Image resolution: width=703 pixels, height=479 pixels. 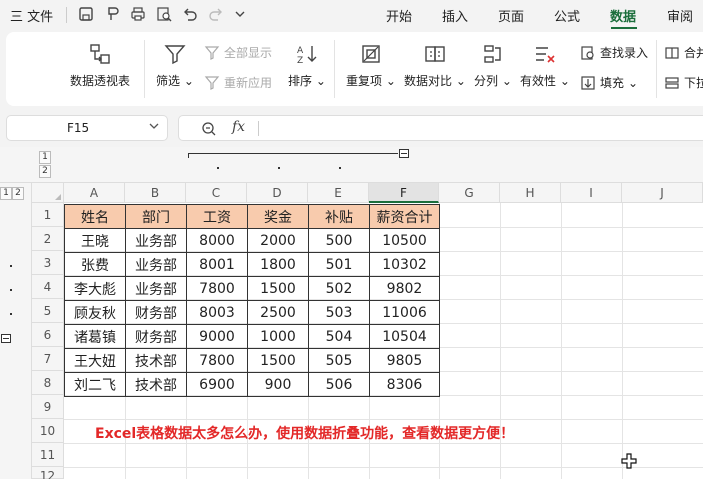 I want to click on row-header-4: 4, so click(x=48, y=287).